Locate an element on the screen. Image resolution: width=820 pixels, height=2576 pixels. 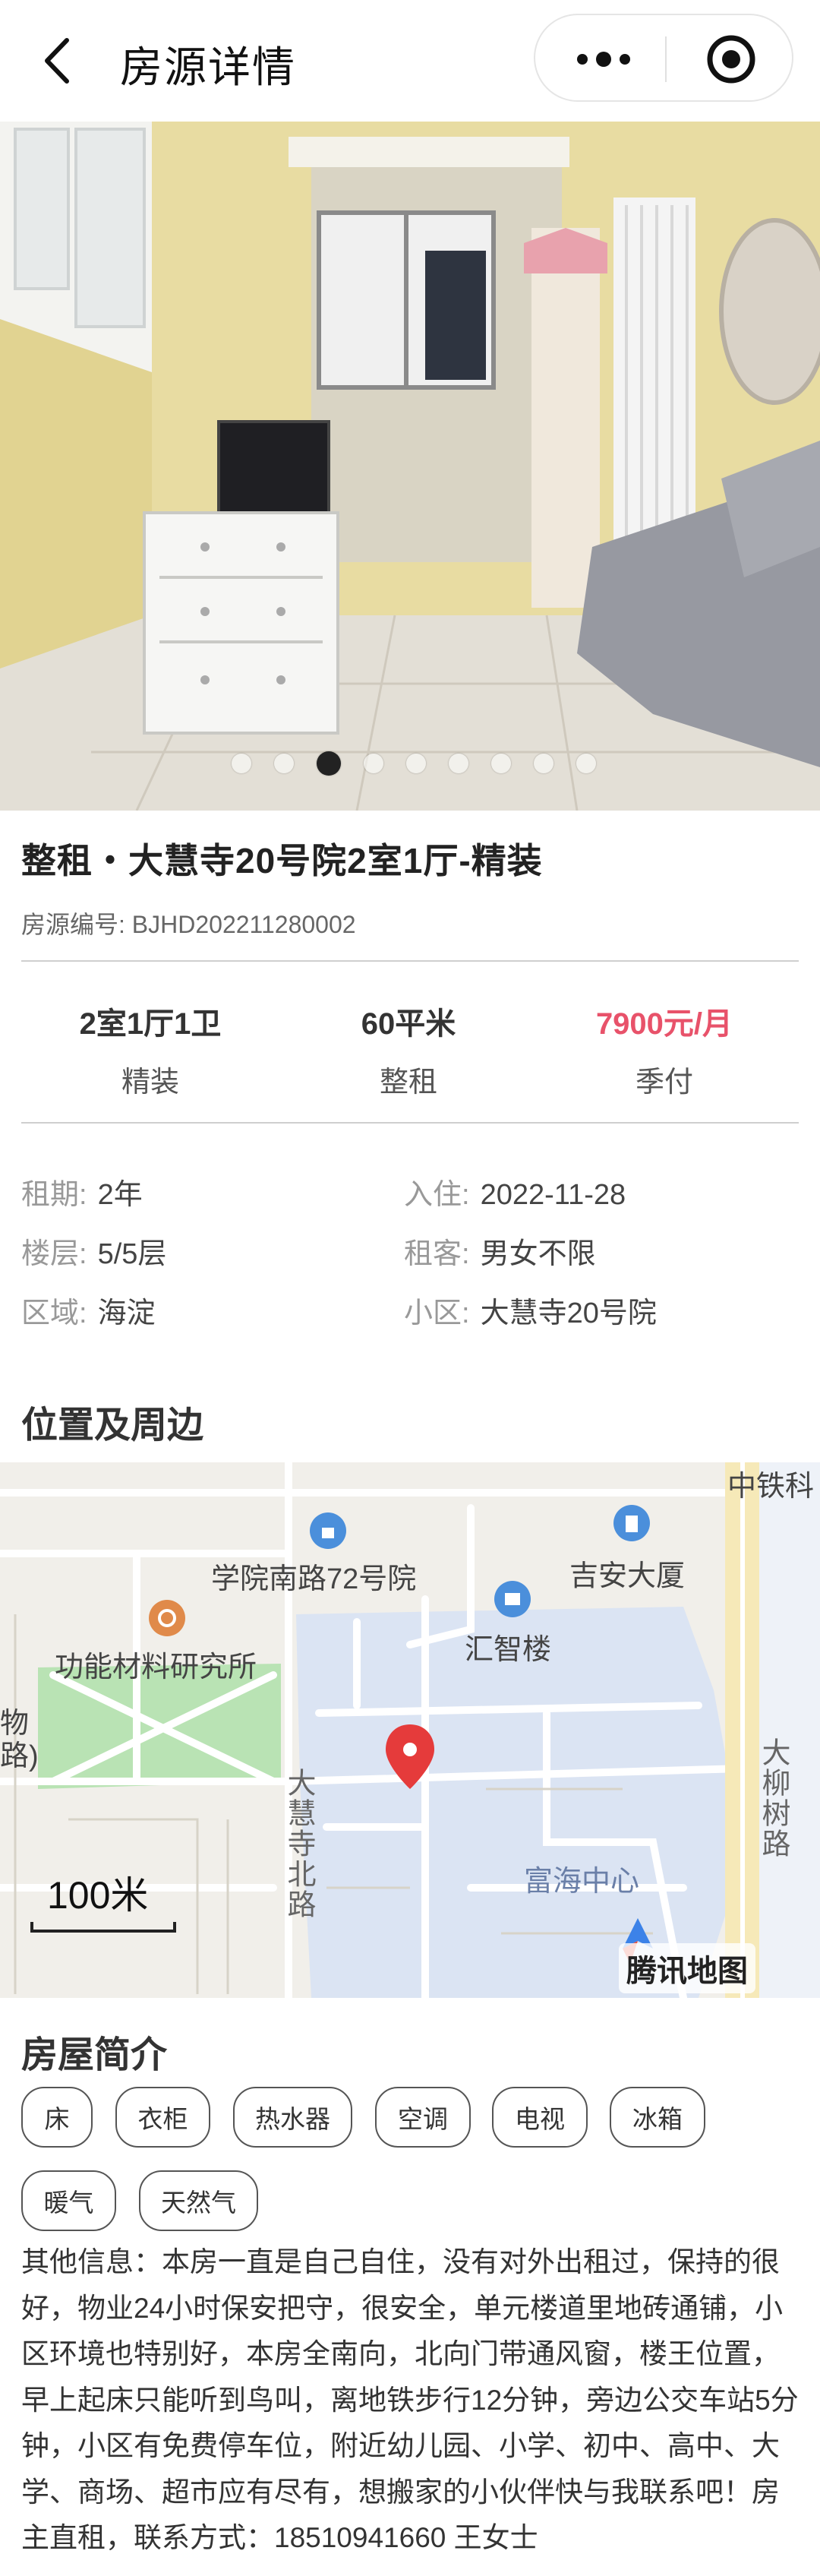
map-label: 功能材料研究所 is located at coordinates (156, 1667).